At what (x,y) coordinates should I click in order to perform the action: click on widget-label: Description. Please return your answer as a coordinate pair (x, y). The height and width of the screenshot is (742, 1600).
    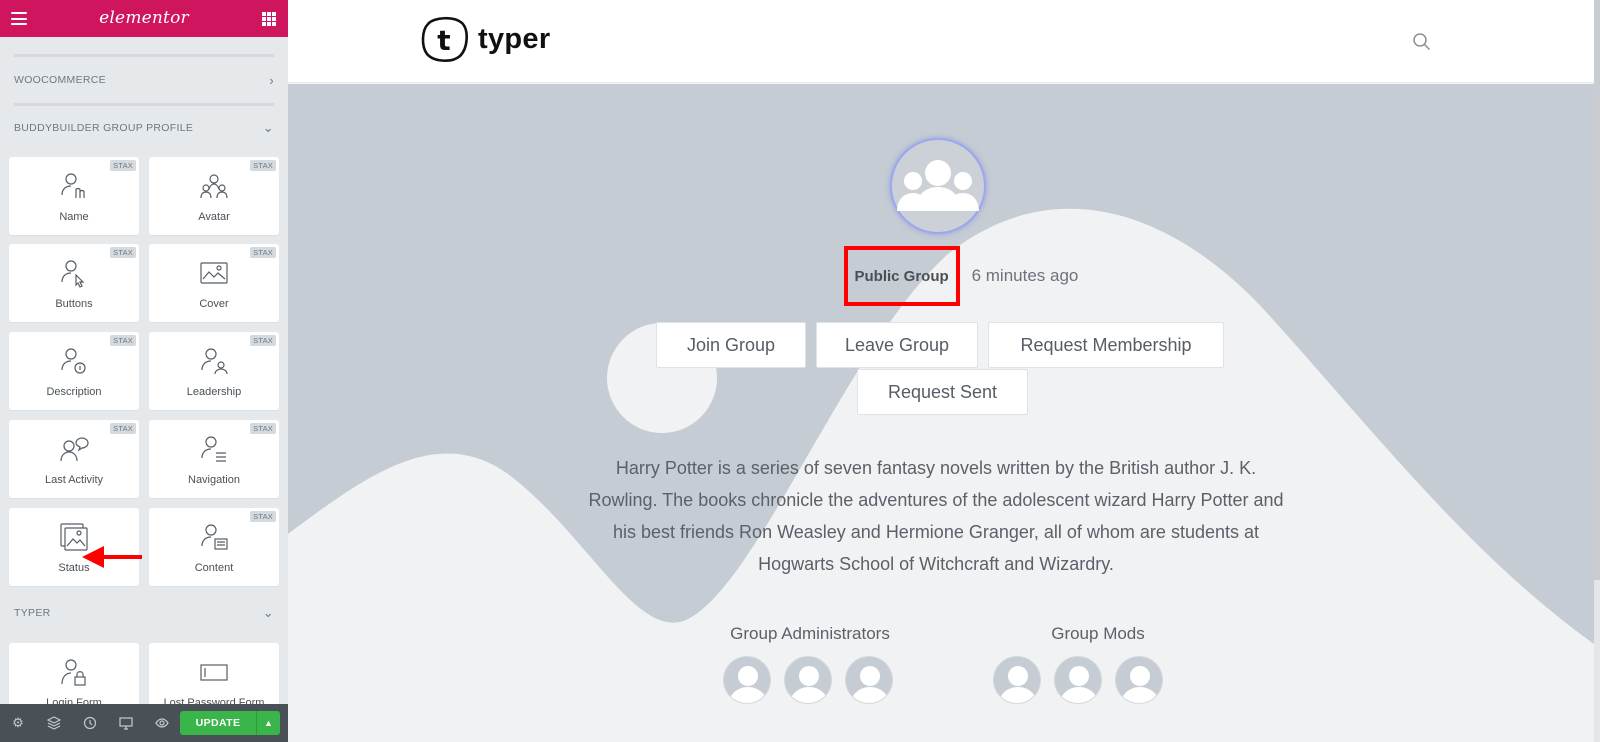
    Looking at the image, I should click on (74, 392).